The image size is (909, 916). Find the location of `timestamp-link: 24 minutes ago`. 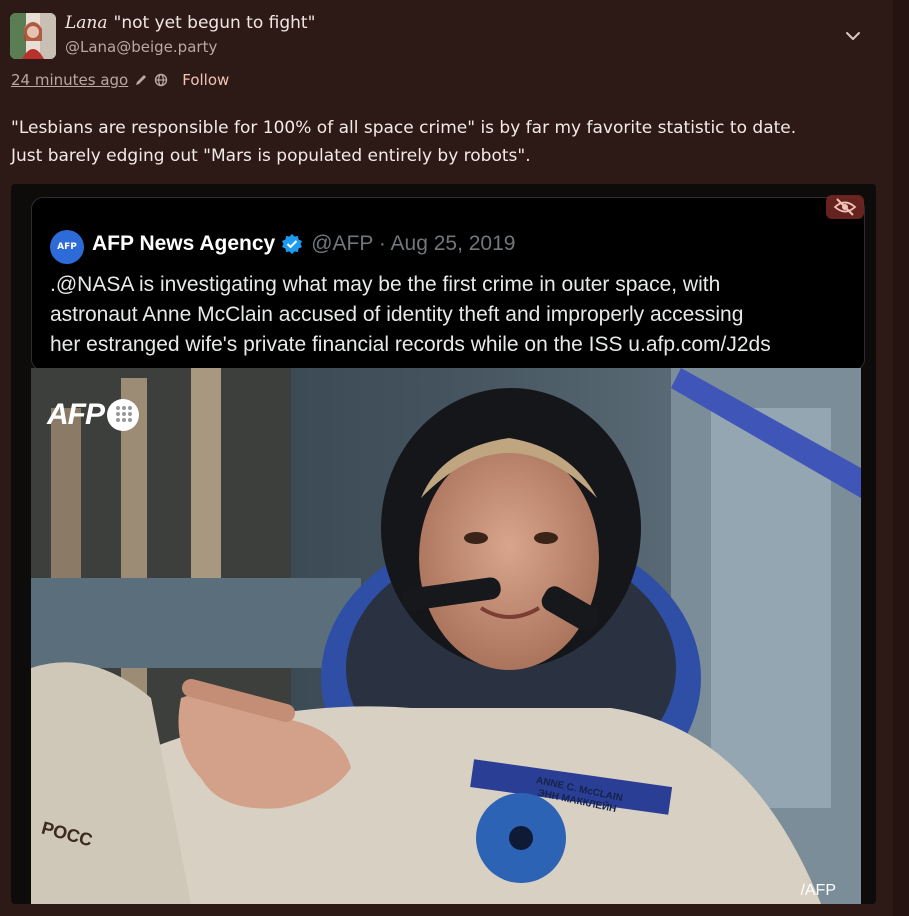

timestamp-link: 24 minutes ago is located at coordinates (69, 80).